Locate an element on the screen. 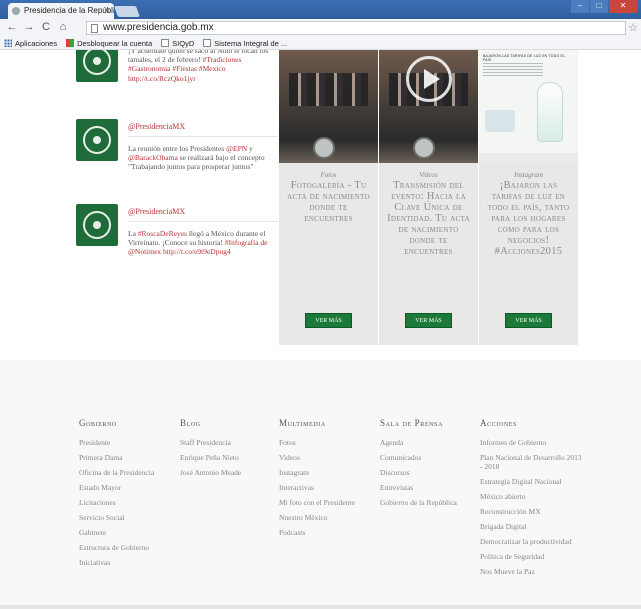 This screenshot has height=609, width=641. address-bar: www.presidencia.gob.mx is located at coordinates (356, 28).